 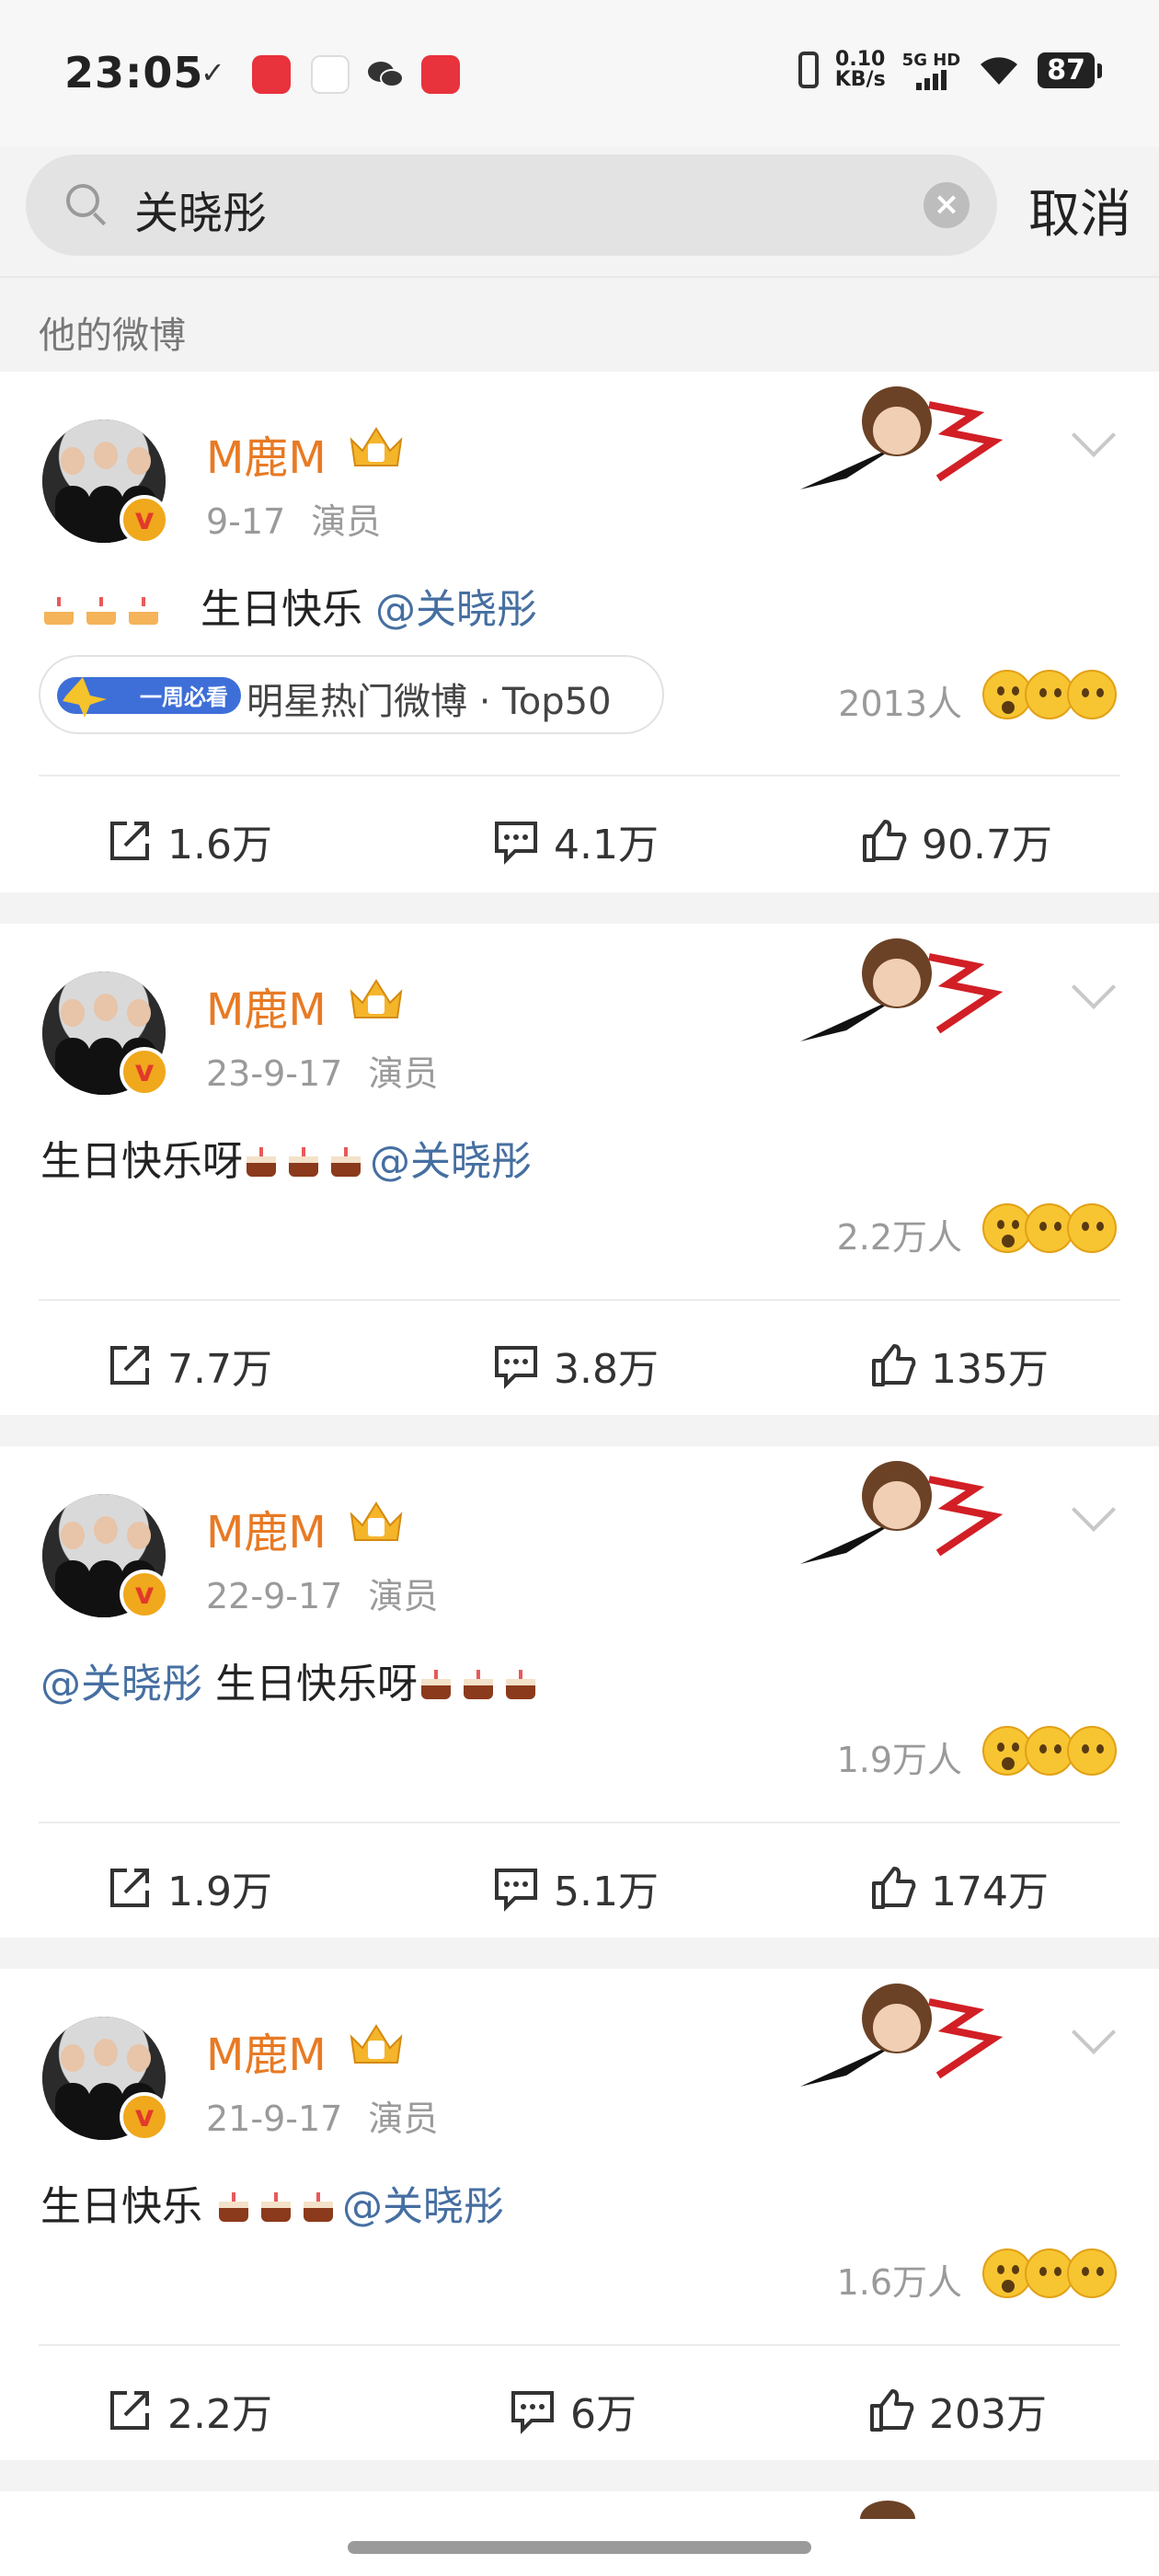 What do you see at coordinates (281, 609) in the screenshot?
I see `post-body-text: 生日快乐` at bounding box center [281, 609].